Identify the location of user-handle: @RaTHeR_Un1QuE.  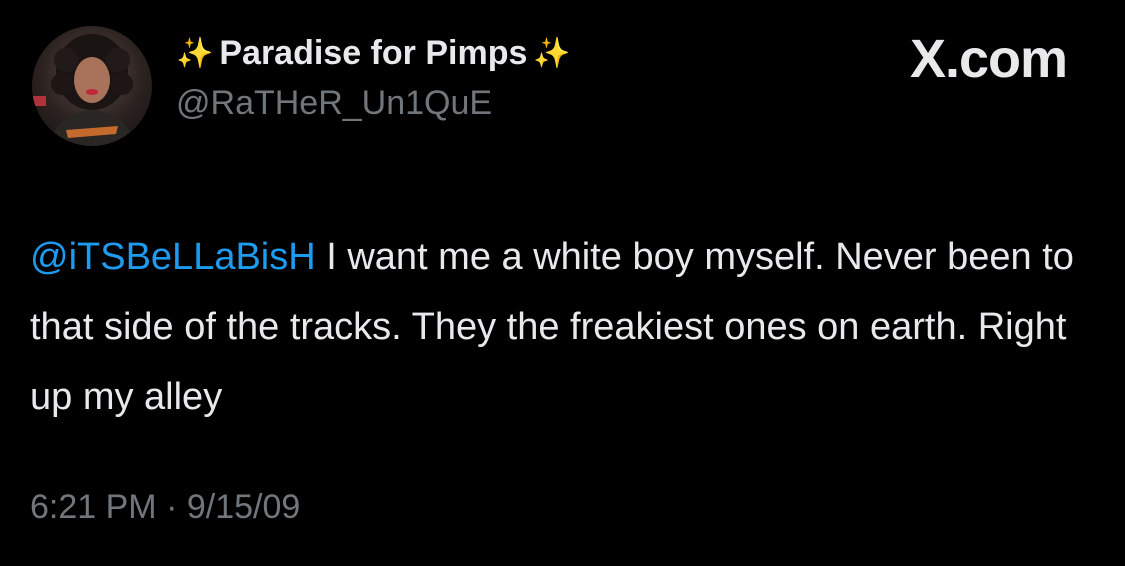
(334, 103).